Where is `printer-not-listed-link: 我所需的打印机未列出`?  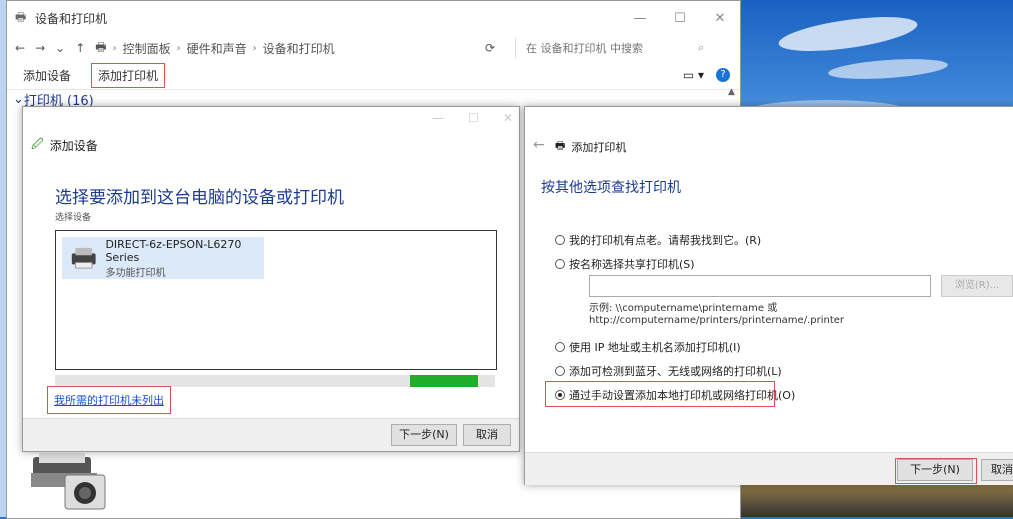 printer-not-listed-link: 我所需的打印机未列出 is located at coordinates (109, 400).